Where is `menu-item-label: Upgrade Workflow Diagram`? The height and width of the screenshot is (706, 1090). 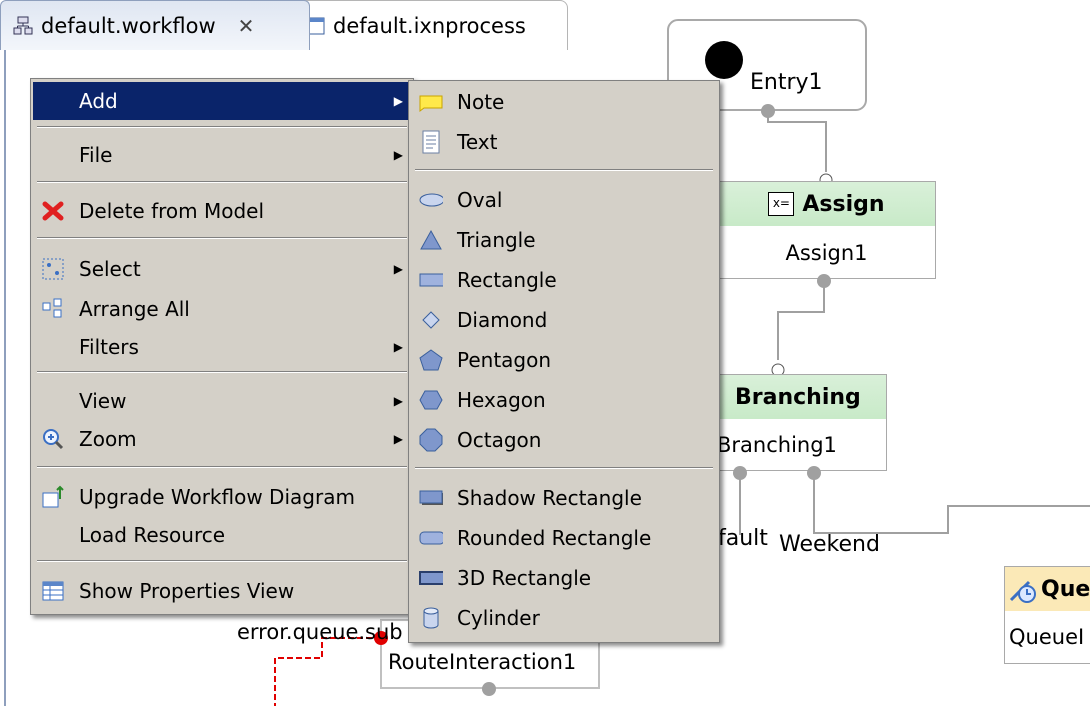 menu-item-label: Upgrade Workflow Diagram is located at coordinates (217, 497).